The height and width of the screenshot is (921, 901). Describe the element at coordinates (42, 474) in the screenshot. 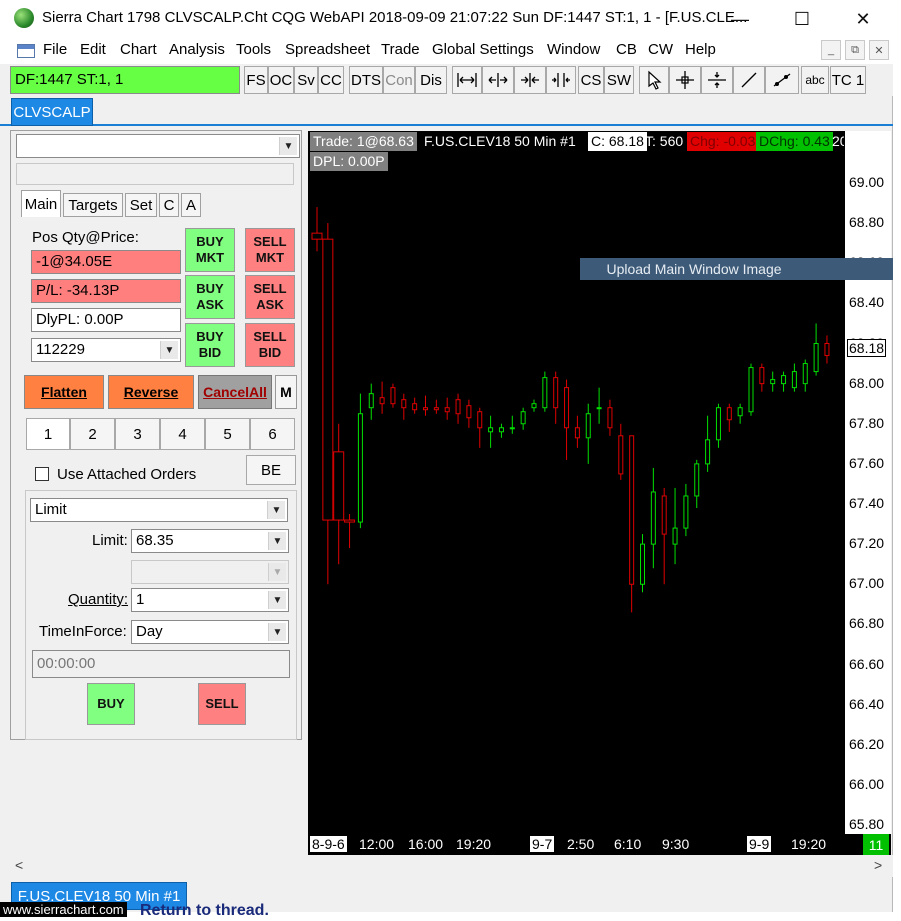

I see `use-attached-orders-checkbox` at that location.